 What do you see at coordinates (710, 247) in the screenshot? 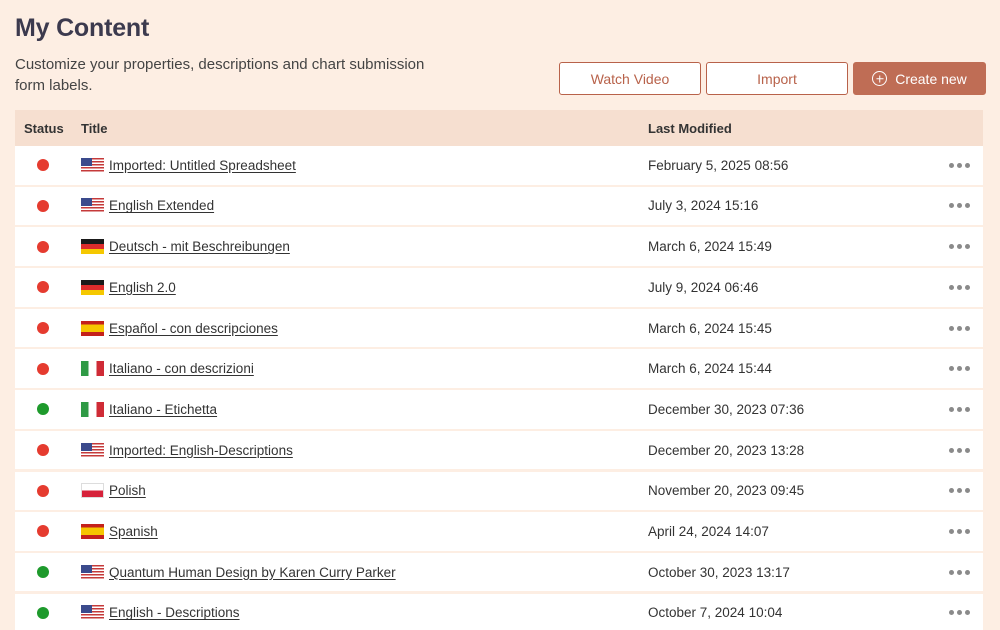
I see `last-modified-cell: March 6, 2024 15:49` at bounding box center [710, 247].